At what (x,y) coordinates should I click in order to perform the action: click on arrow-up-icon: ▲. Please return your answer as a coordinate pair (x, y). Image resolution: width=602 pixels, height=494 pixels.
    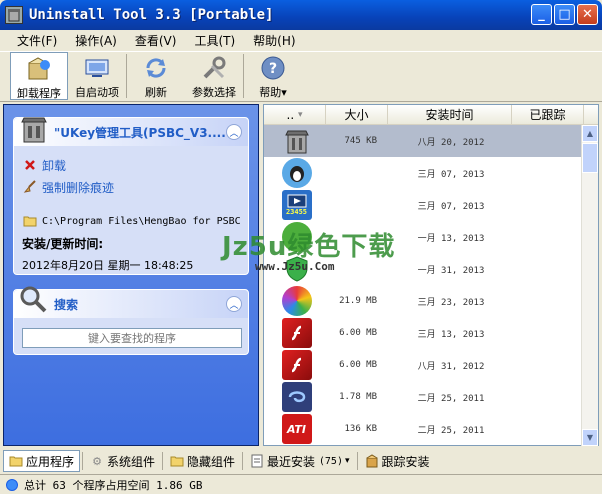
    Looking at the image, I should click on (590, 133).